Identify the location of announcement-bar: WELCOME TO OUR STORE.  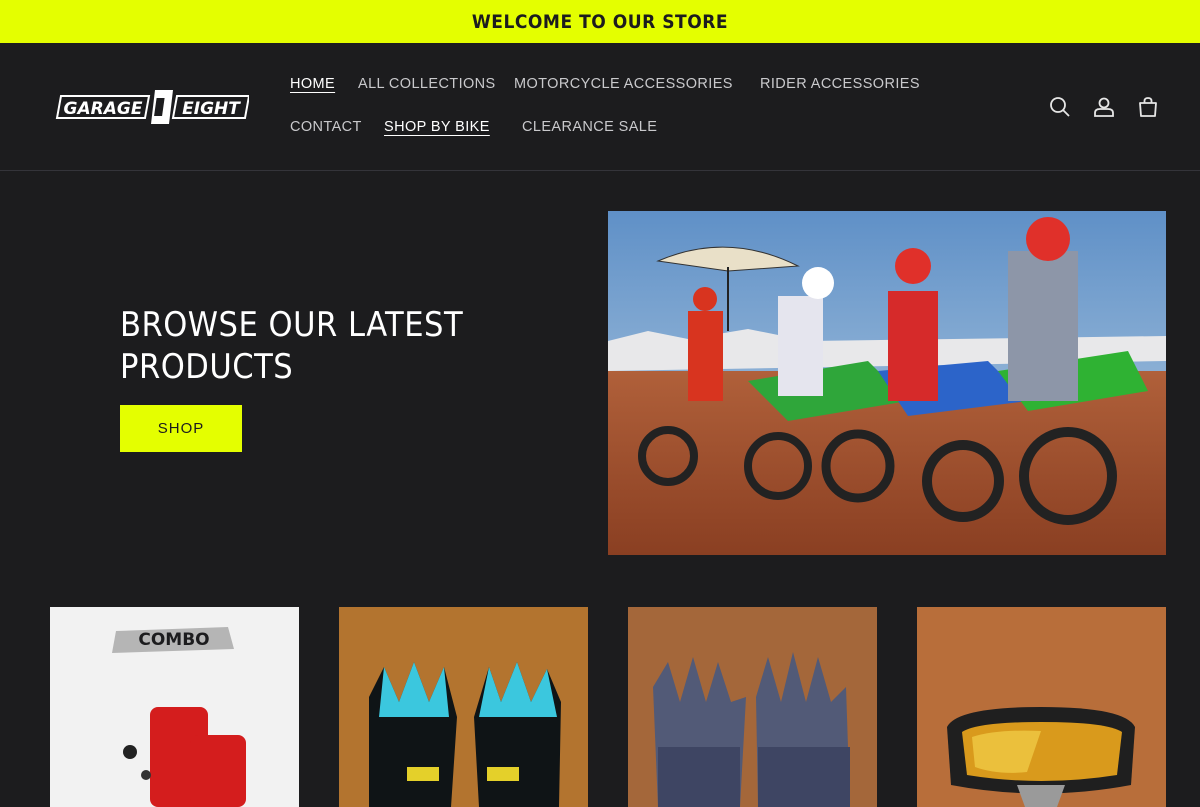
(600, 21).